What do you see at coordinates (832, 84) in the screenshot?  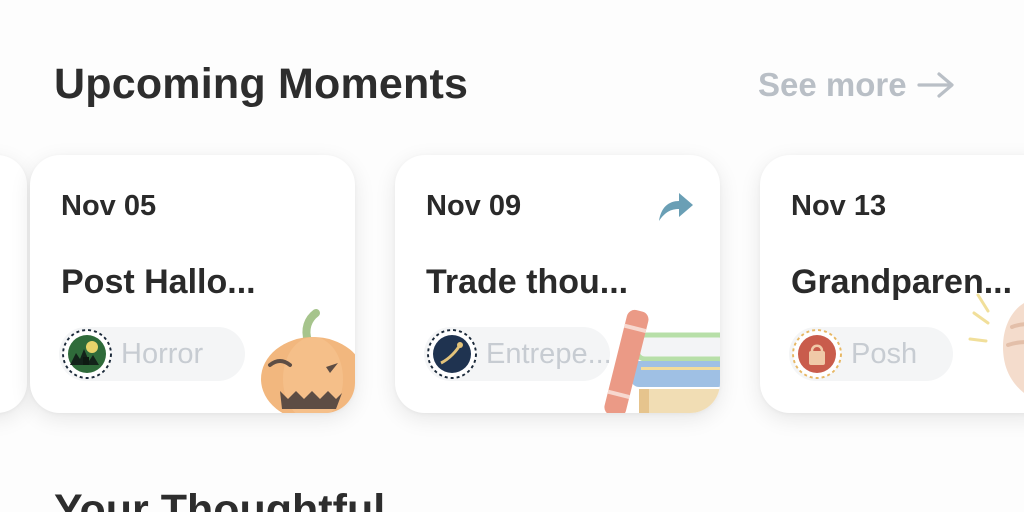 I see `see-more-label: See more` at bounding box center [832, 84].